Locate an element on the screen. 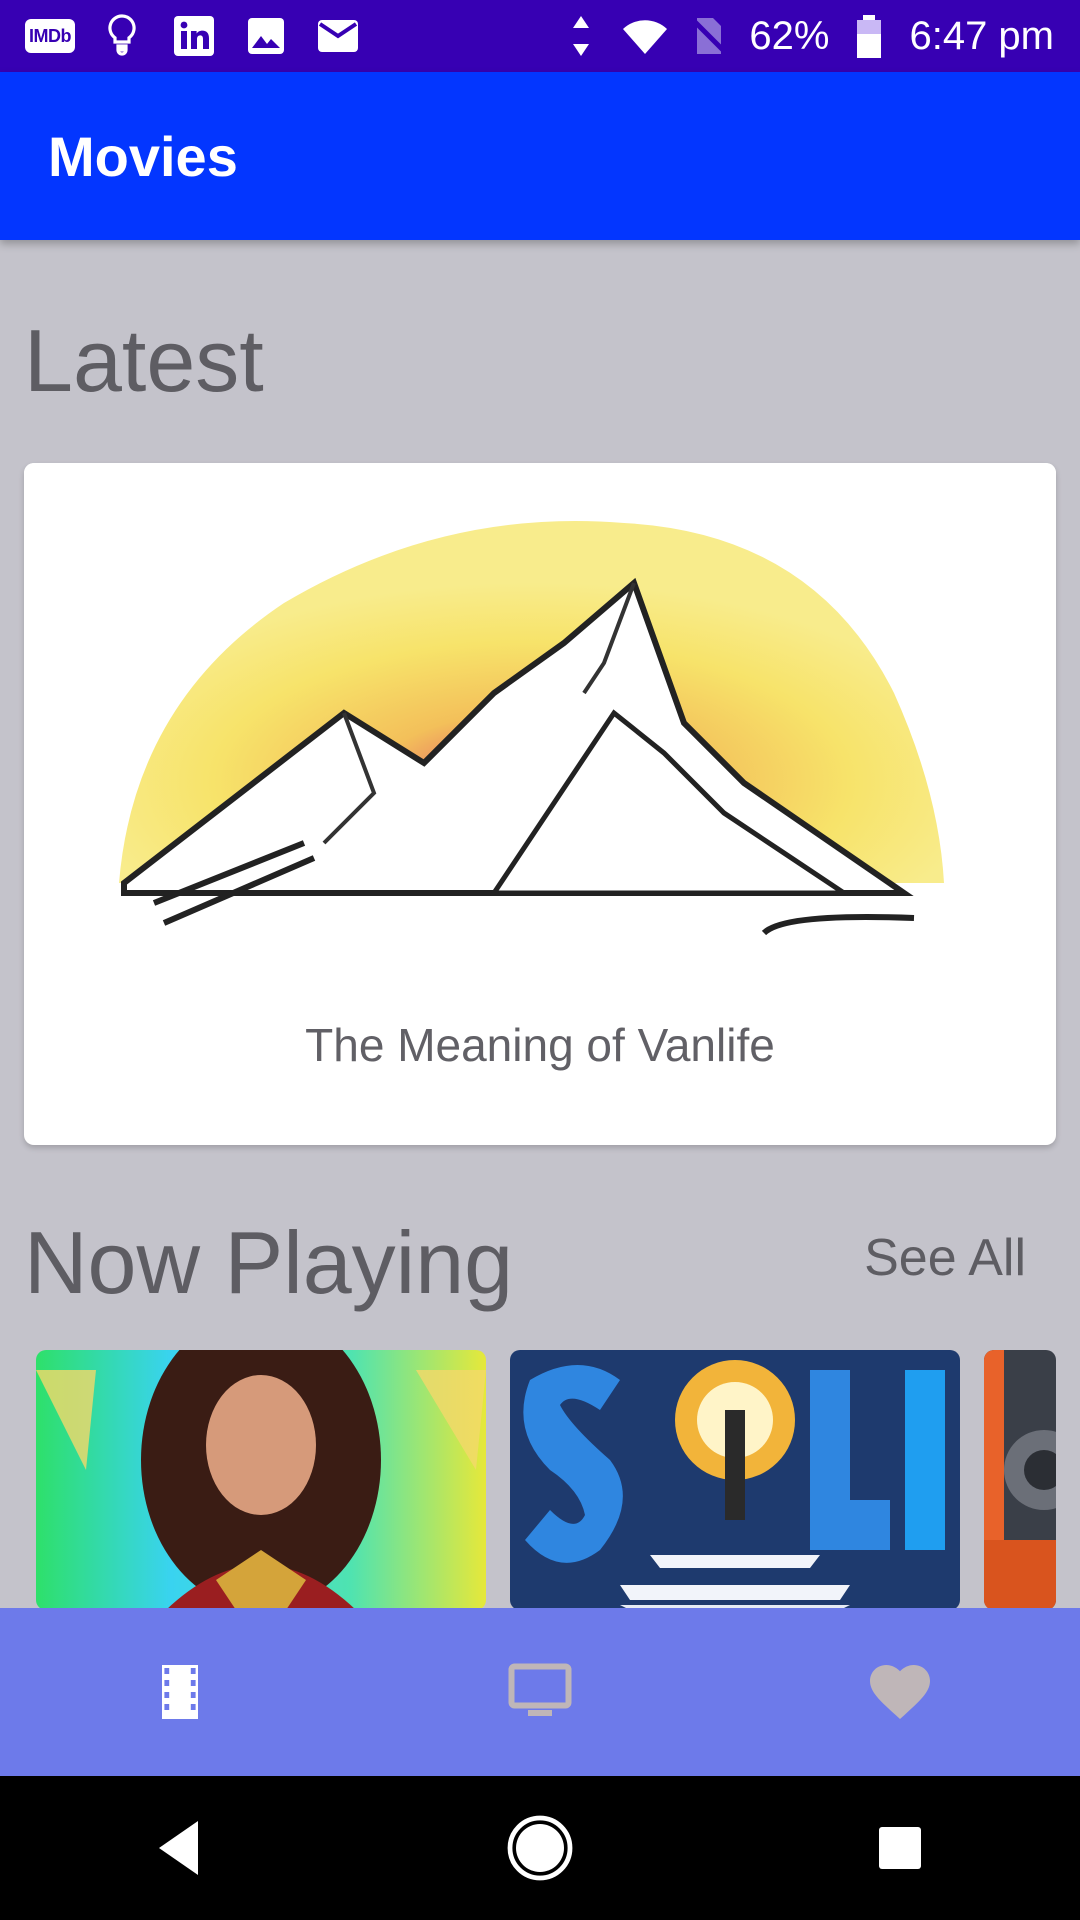 This screenshot has width=1080, height=1920. imdb-badge: IMDb is located at coordinates (50, 36).